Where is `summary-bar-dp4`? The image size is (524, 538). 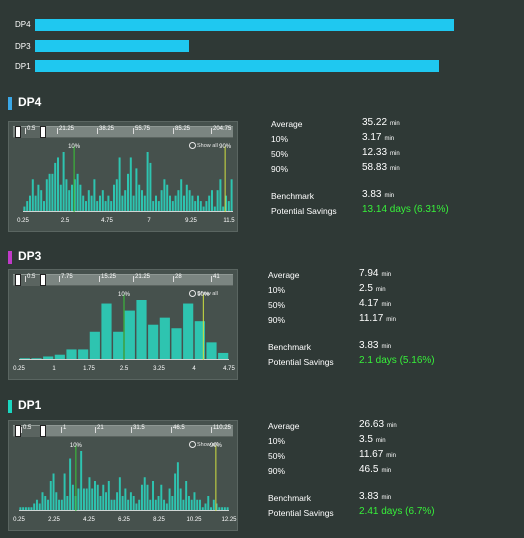
summary-bar-dp4 is located at coordinates (244, 25).